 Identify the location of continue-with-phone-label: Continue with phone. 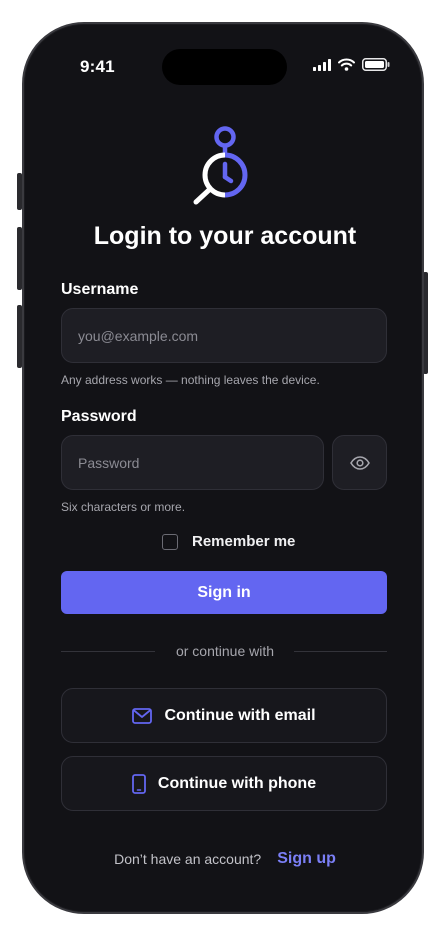
(237, 783).